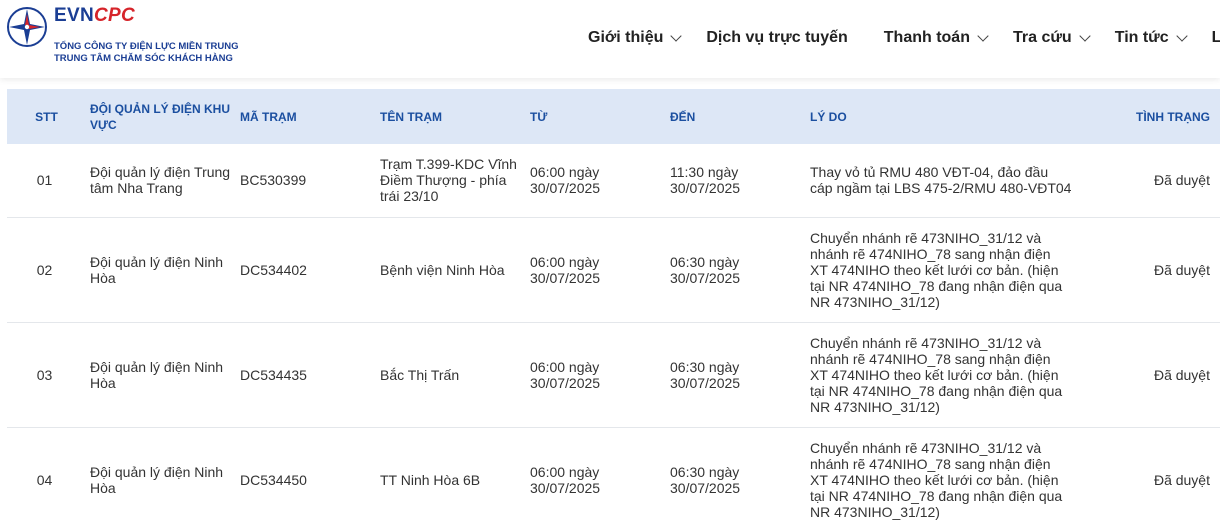 This screenshot has width=1220, height=528. What do you see at coordinates (306, 181) in the screenshot?
I see `cell-ma-tram: BC530399` at bounding box center [306, 181].